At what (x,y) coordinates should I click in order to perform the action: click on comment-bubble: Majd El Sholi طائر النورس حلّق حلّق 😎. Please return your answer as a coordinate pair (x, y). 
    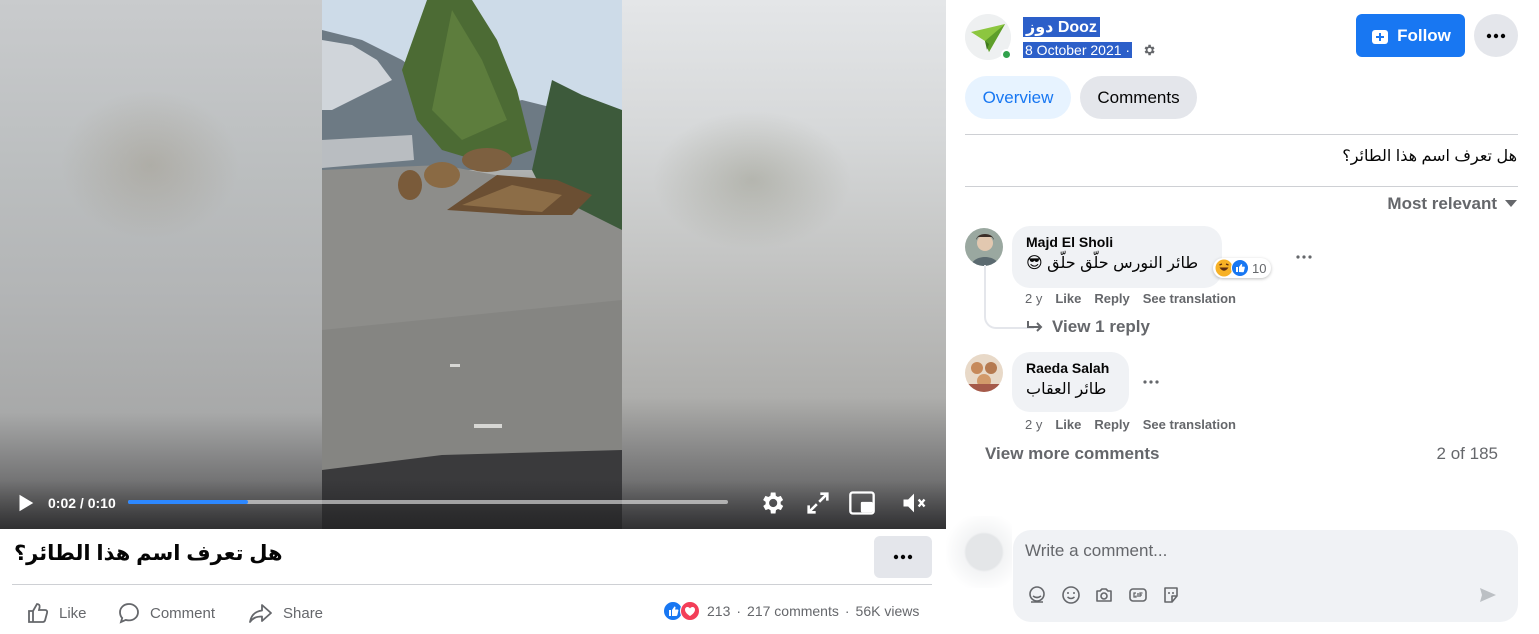
    Looking at the image, I should click on (1117, 257).